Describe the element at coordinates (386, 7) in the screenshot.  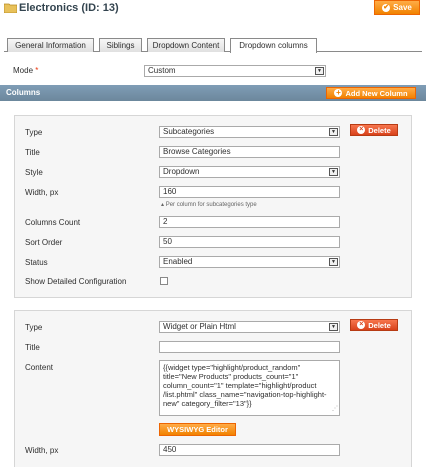
I see `check-icon: ✔` at that location.